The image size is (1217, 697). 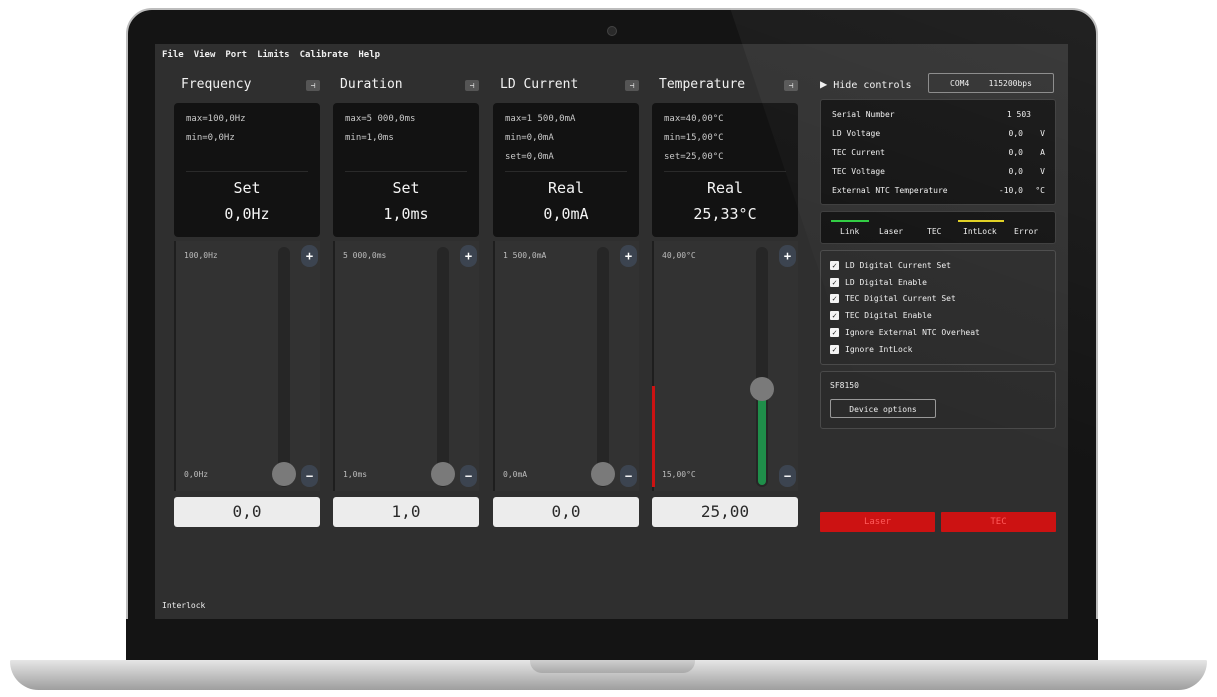 What do you see at coordinates (406, 214) in the screenshot?
I see `current-value: 1,0ms` at bounding box center [406, 214].